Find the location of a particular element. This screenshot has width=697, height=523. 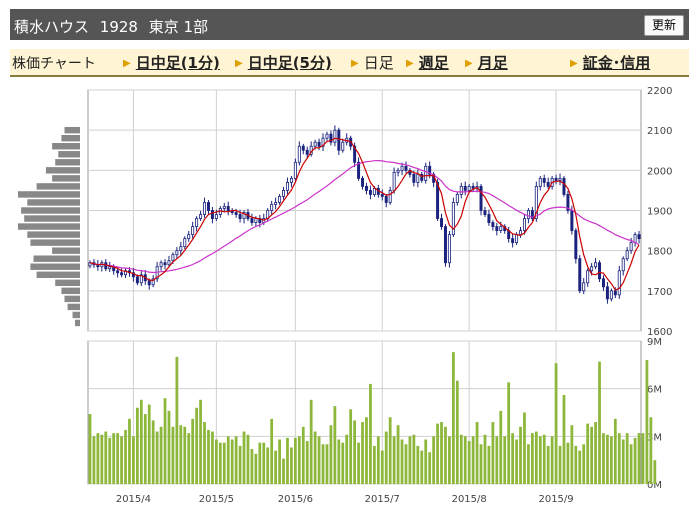

price-tick-label: 1800 is located at coordinates (659, 252).